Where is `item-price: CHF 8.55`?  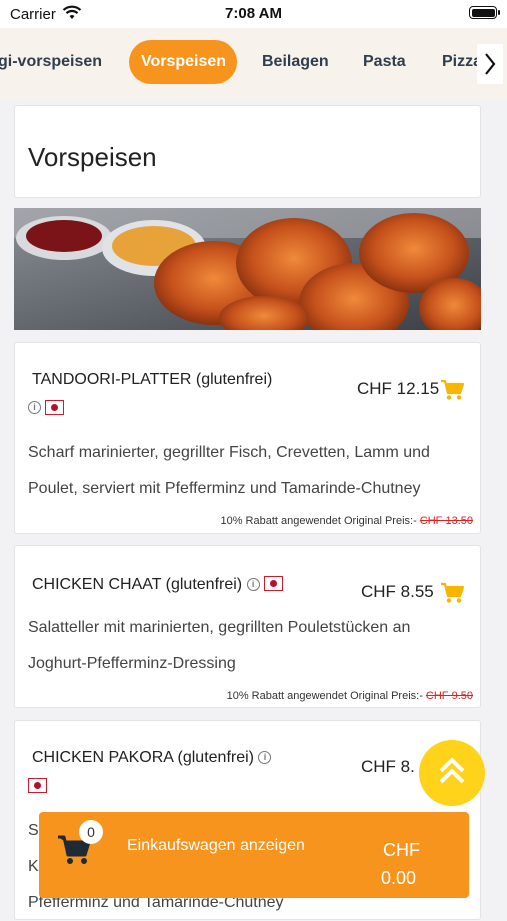
item-price: CHF 8.55 is located at coordinates (397, 591).